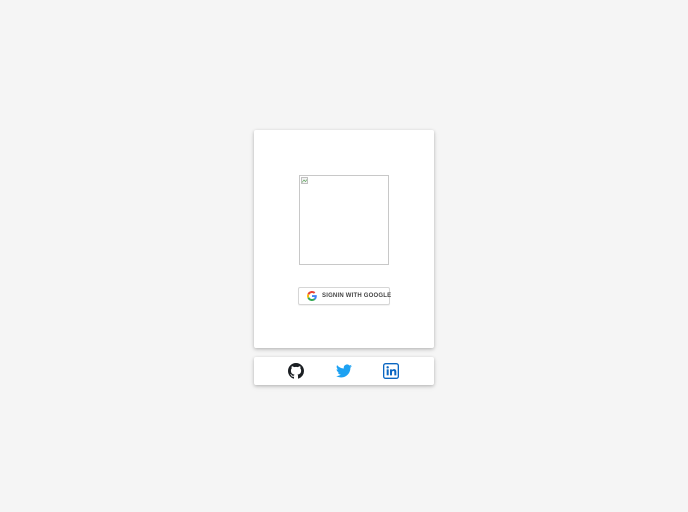 The width and height of the screenshot is (688, 512). I want to click on github-icon, so click(296, 371).